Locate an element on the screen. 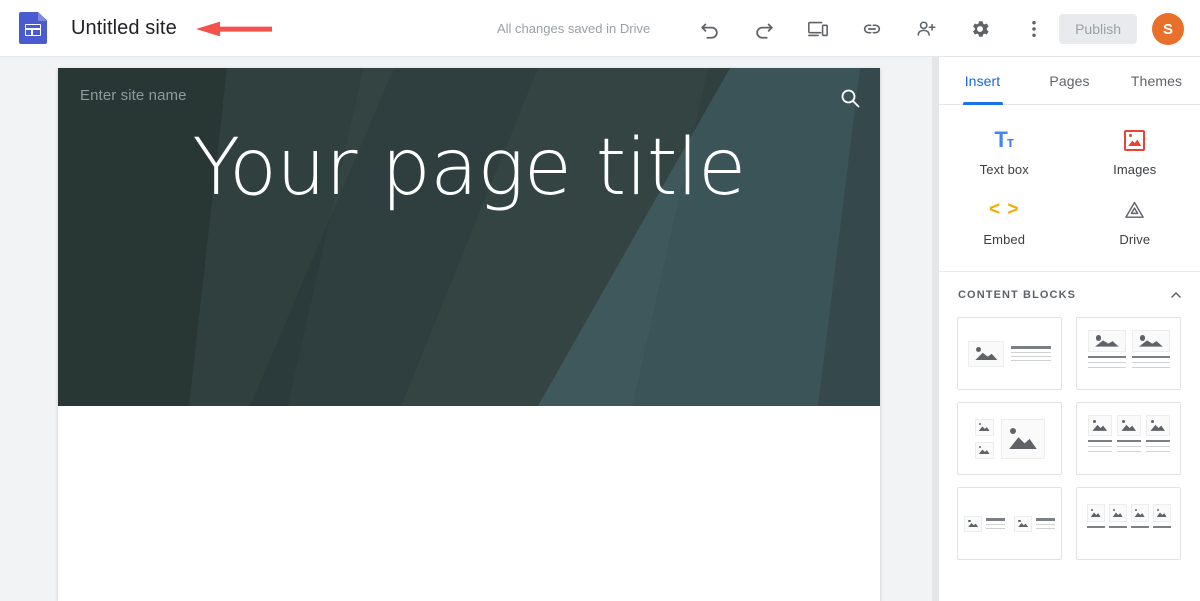  more-vert-icon is located at coordinates (1034, 28).